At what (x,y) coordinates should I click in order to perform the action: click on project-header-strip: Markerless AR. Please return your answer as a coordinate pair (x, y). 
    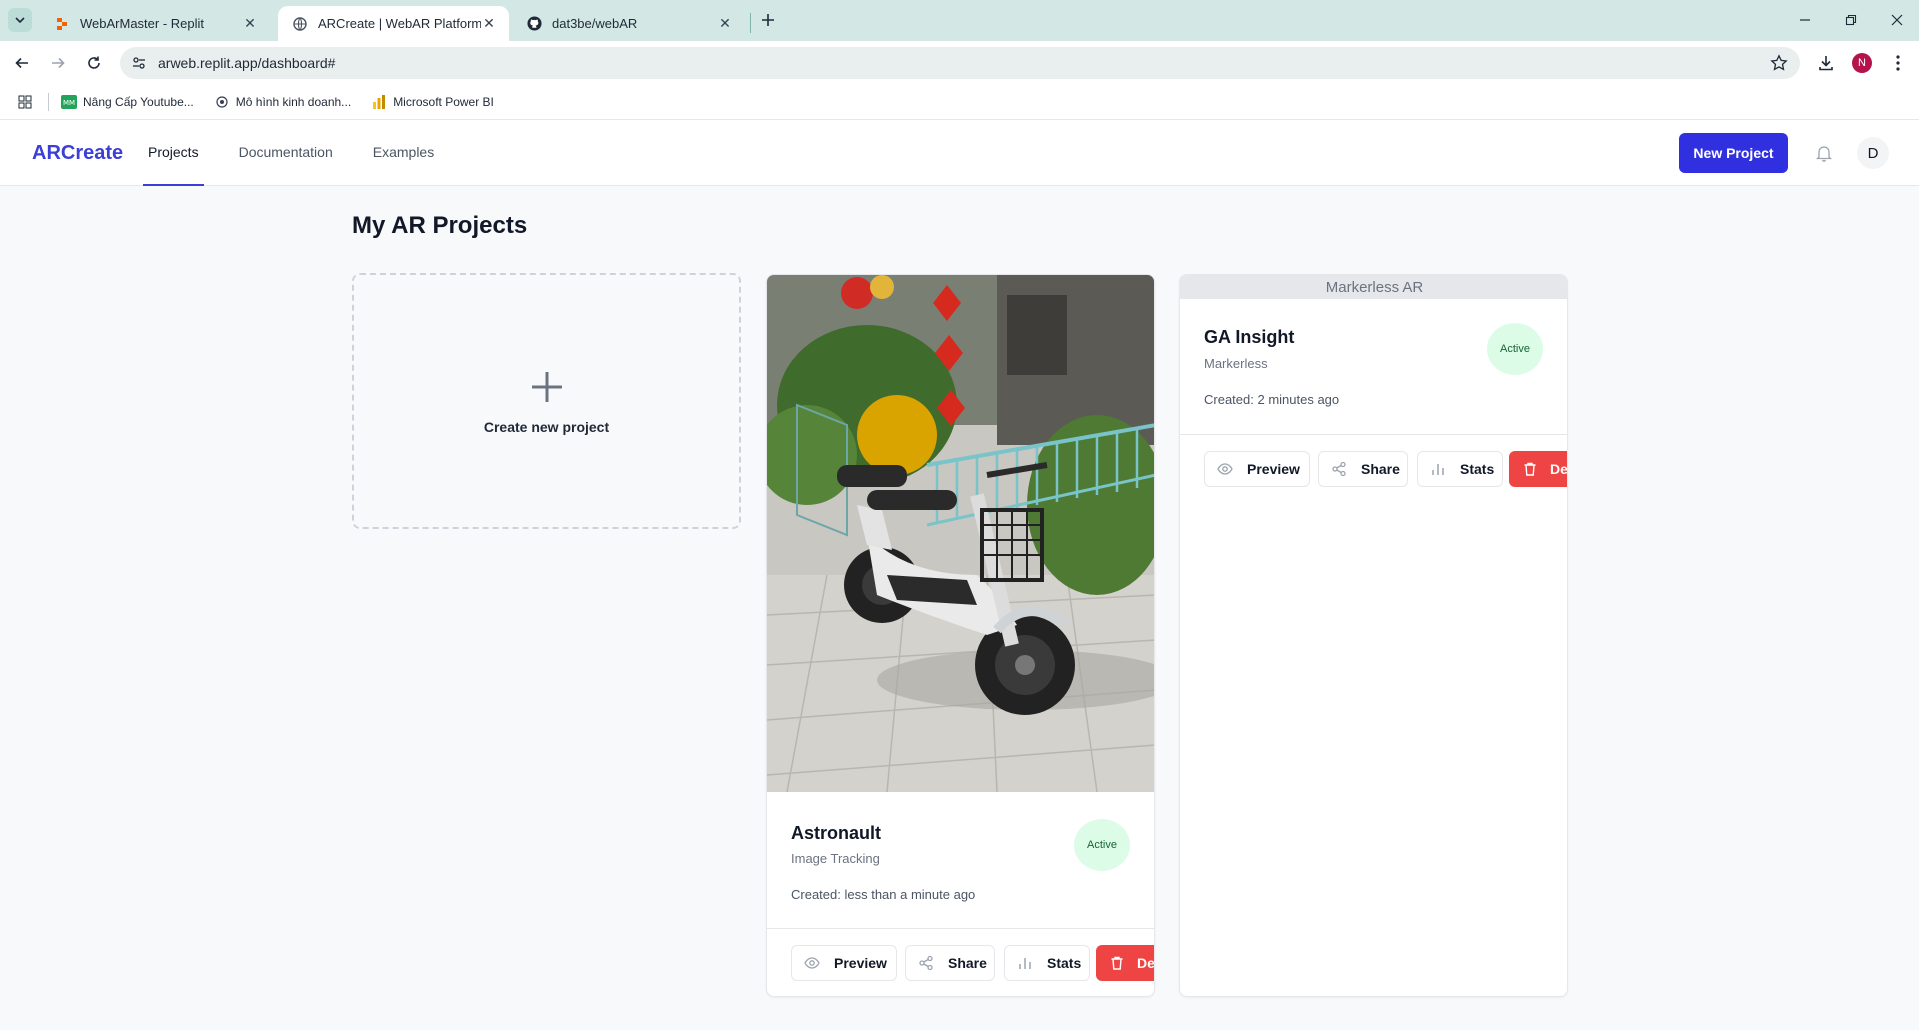
    Looking at the image, I should click on (1373, 287).